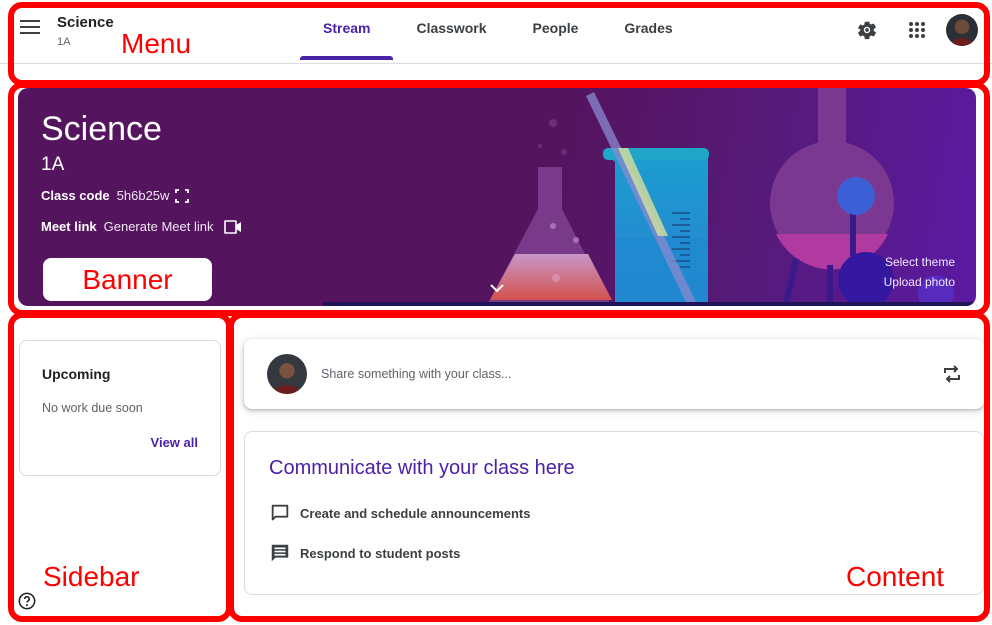  What do you see at coordinates (233, 226) in the screenshot?
I see `video-camera-icon` at bounding box center [233, 226].